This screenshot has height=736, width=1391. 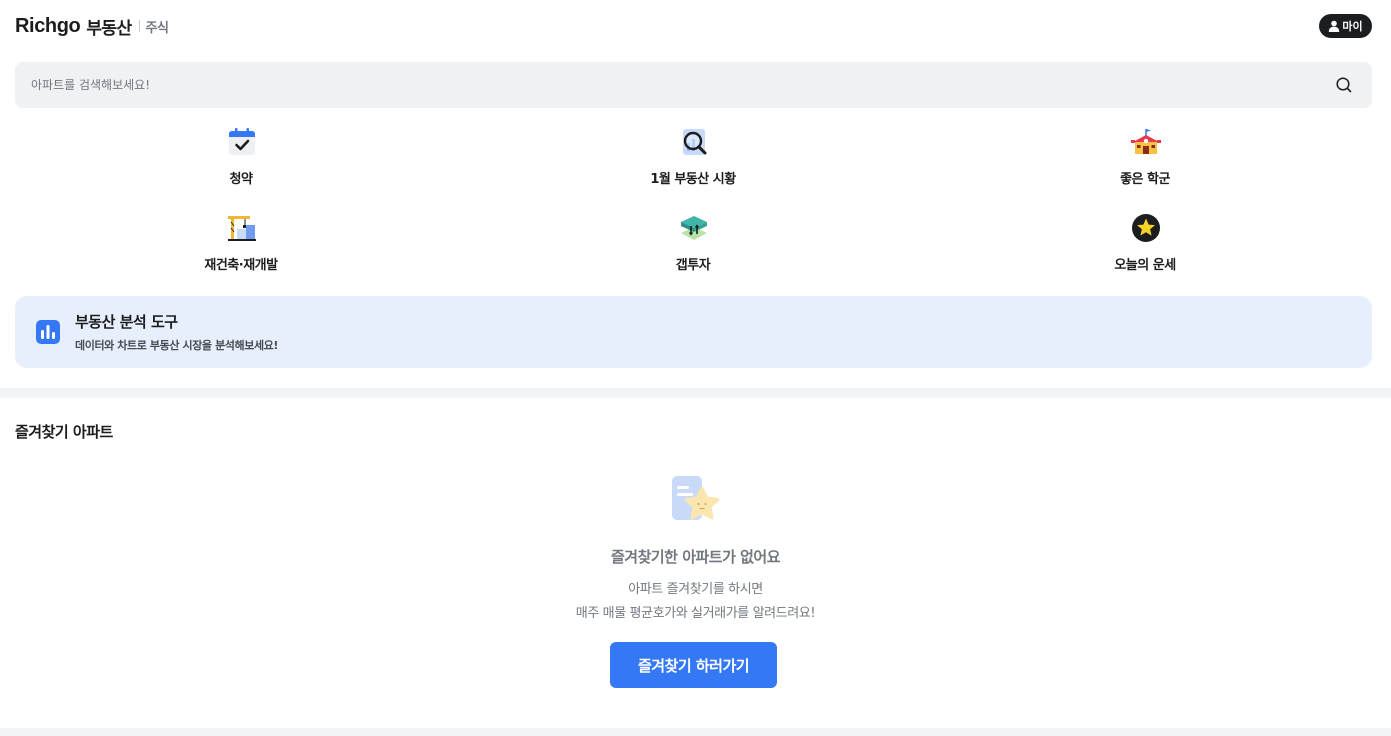 What do you see at coordinates (670, 85) in the screenshot?
I see `search-input` at bounding box center [670, 85].